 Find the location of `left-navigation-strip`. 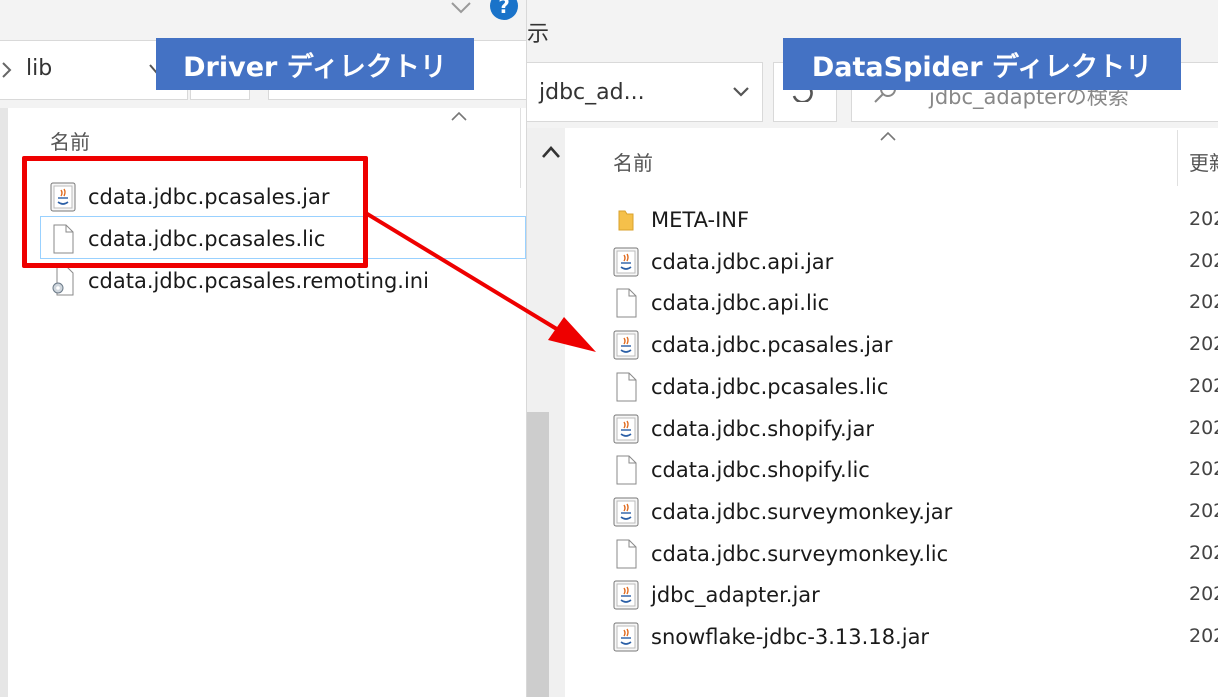

left-navigation-strip is located at coordinates (4, 402).